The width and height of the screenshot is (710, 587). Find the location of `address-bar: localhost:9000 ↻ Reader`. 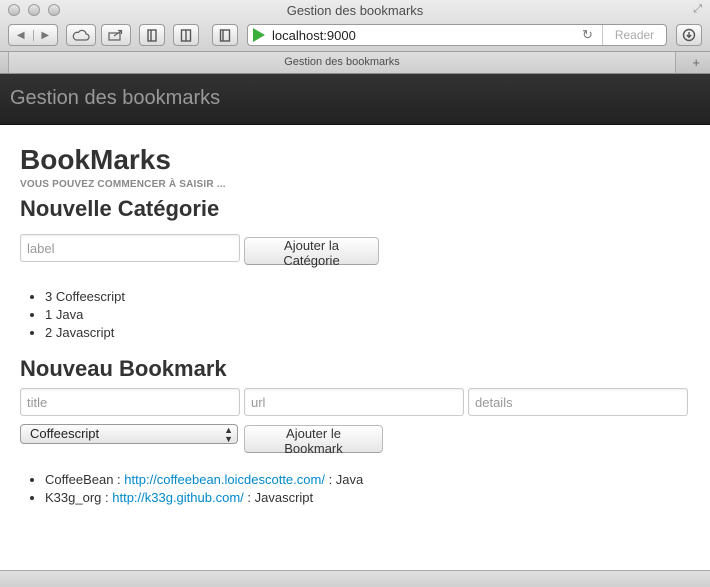

address-bar: localhost:9000 ↻ Reader is located at coordinates (457, 35).